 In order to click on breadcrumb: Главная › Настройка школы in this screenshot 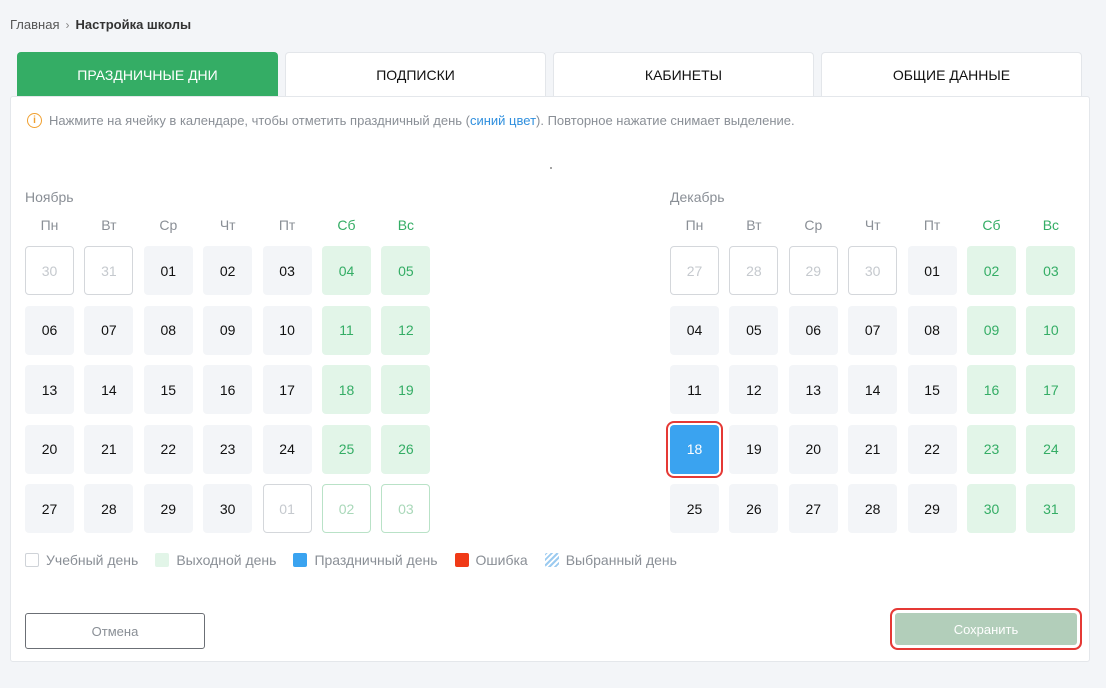, I will do `click(100, 24)`.